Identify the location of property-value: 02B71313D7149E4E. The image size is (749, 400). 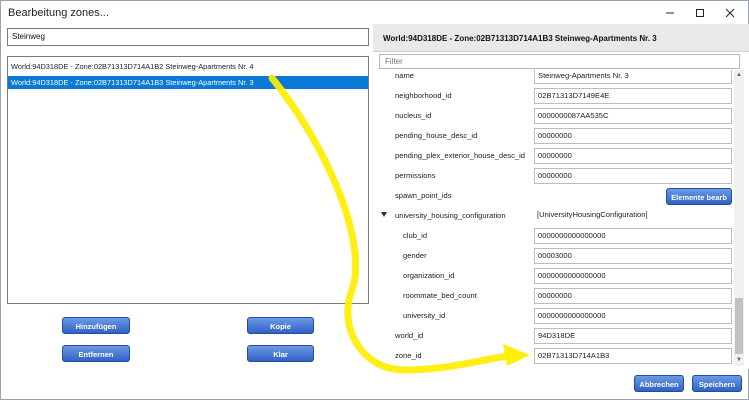
(633, 96).